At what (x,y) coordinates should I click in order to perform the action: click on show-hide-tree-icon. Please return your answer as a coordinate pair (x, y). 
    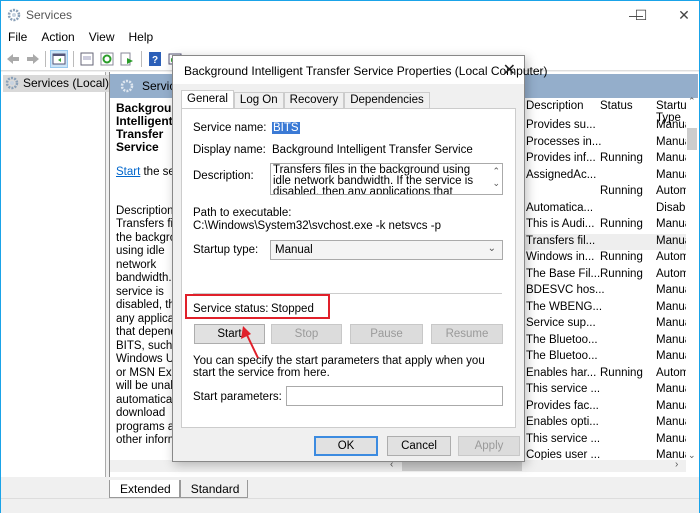
    Looking at the image, I should click on (59, 59).